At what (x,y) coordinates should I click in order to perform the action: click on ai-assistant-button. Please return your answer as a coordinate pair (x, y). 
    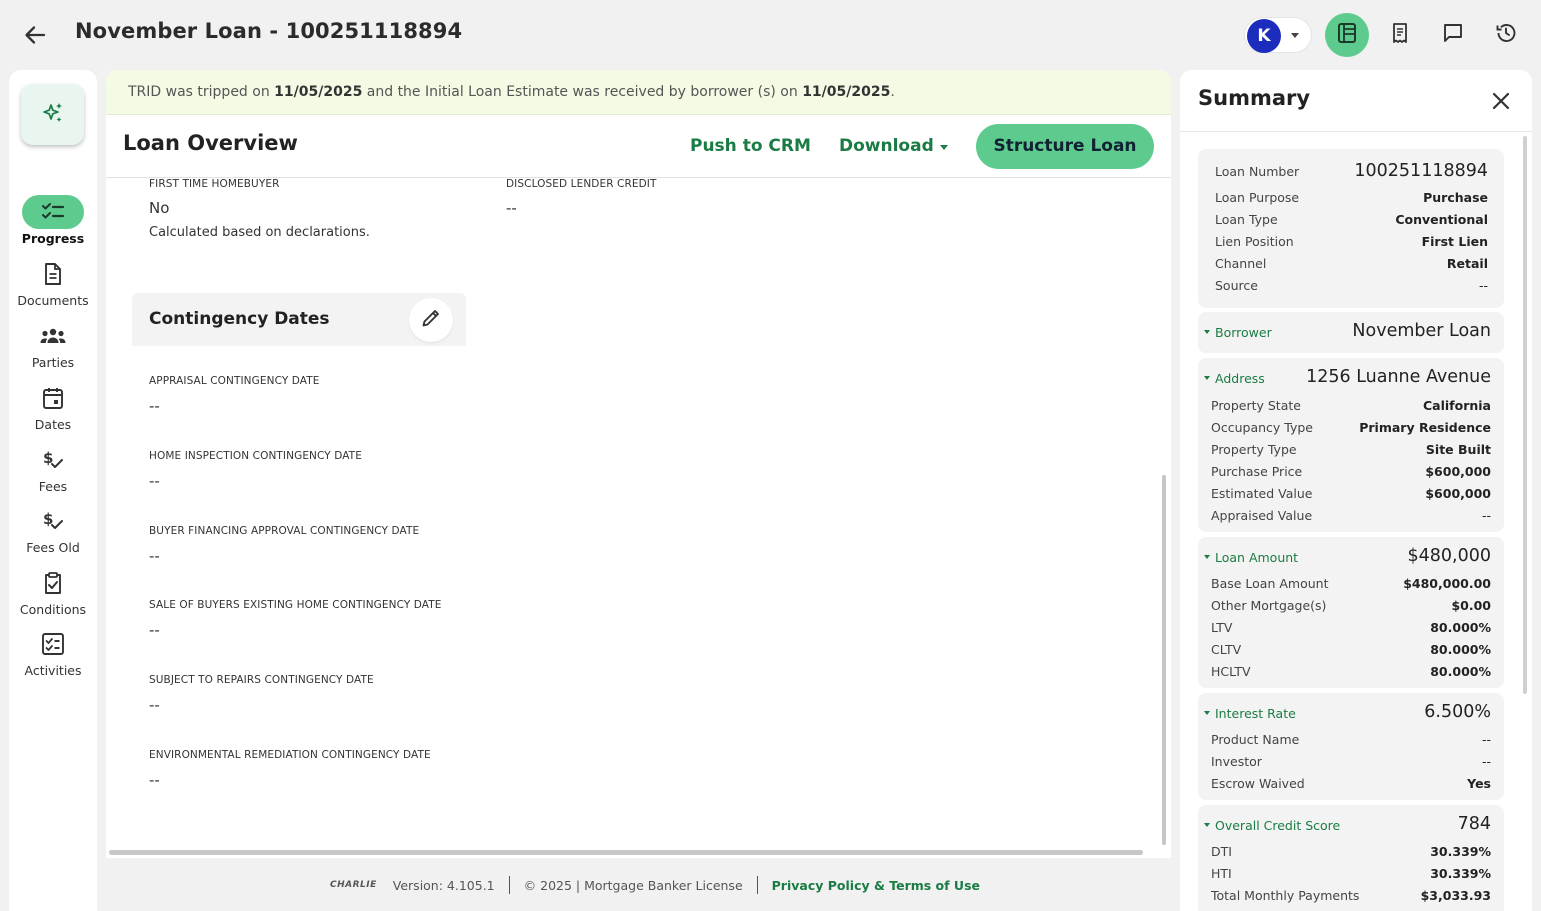
    Looking at the image, I should click on (52, 114).